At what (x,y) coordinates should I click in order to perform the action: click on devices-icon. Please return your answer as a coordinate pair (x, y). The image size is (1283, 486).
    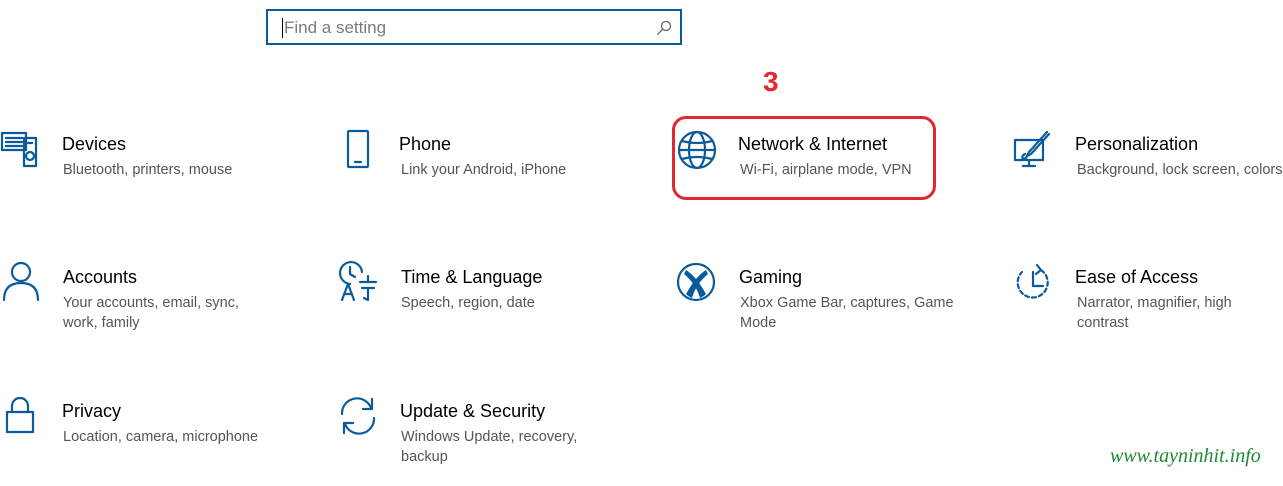
    Looking at the image, I should click on (19, 149).